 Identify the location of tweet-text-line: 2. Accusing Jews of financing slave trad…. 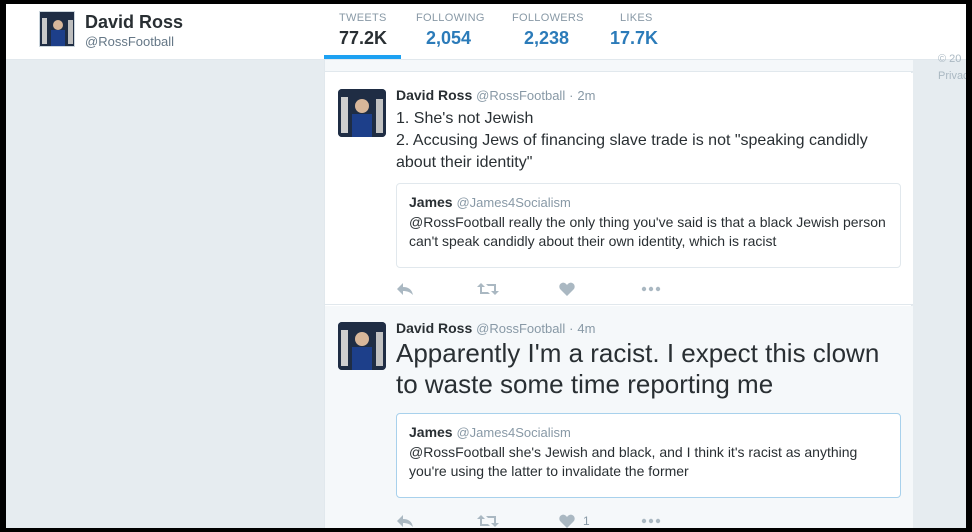
(632, 140).